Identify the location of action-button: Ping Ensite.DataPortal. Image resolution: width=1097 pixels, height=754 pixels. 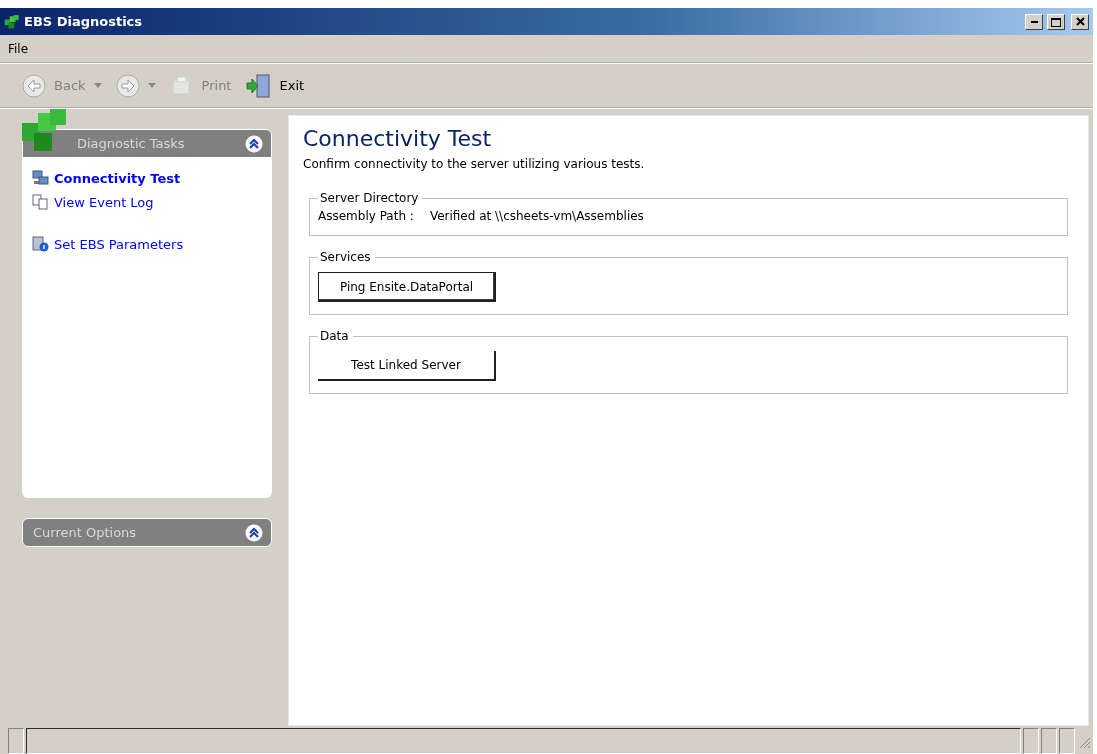
(407, 287).